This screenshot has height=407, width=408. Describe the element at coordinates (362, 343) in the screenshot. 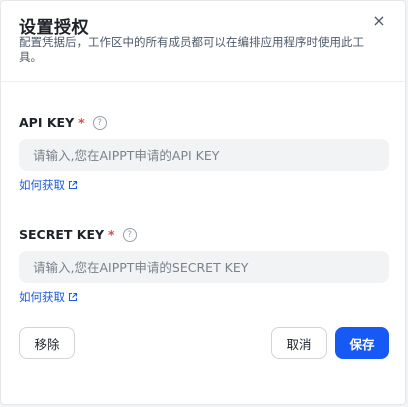

I see `save-button: 保存` at that location.